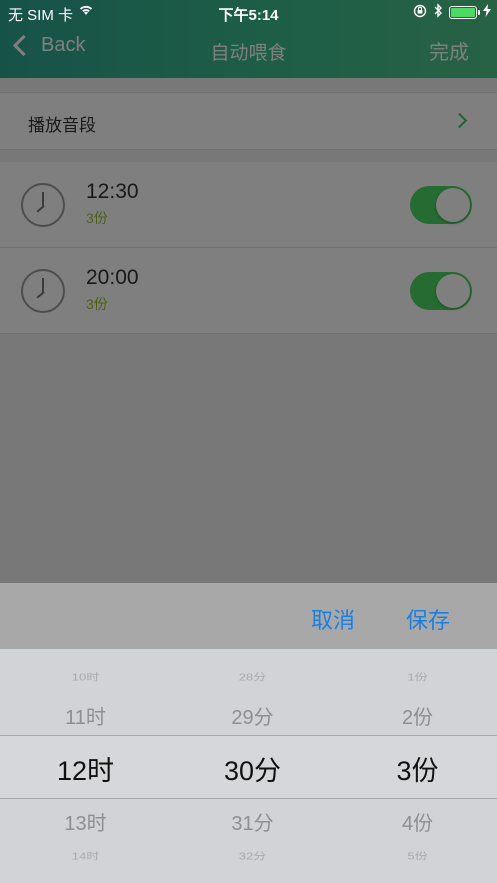 The width and height of the screenshot is (497, 883). I want to click on portion-option: 4份, so click(416, 821).